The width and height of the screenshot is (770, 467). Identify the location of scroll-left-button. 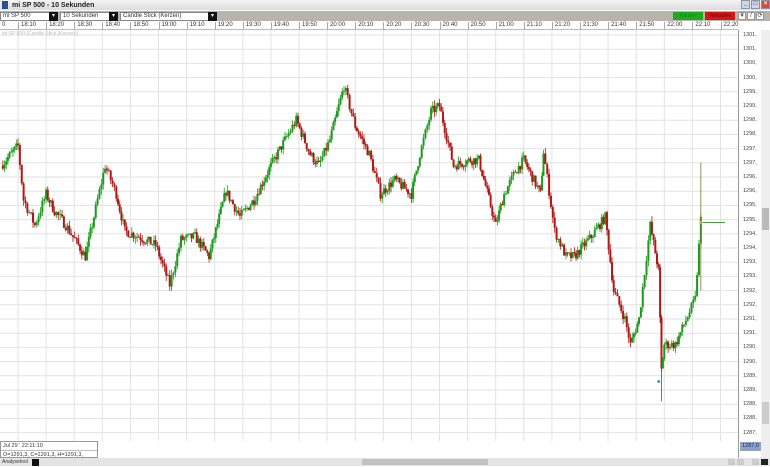
(731, 462).